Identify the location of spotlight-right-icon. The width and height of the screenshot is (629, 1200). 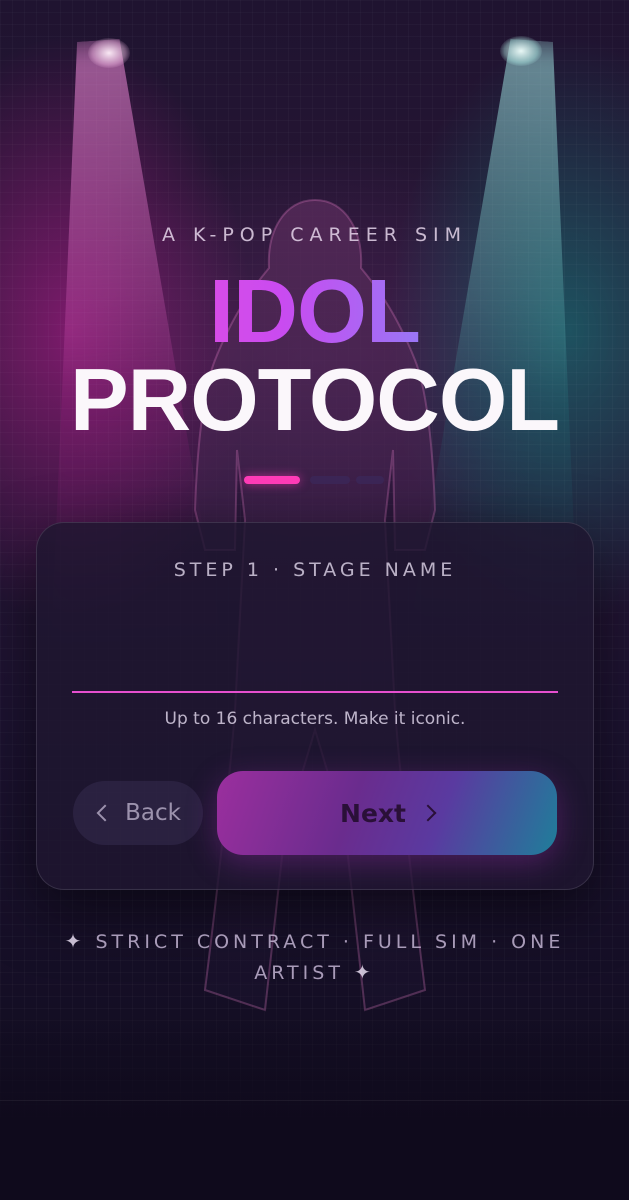
(521, 51).